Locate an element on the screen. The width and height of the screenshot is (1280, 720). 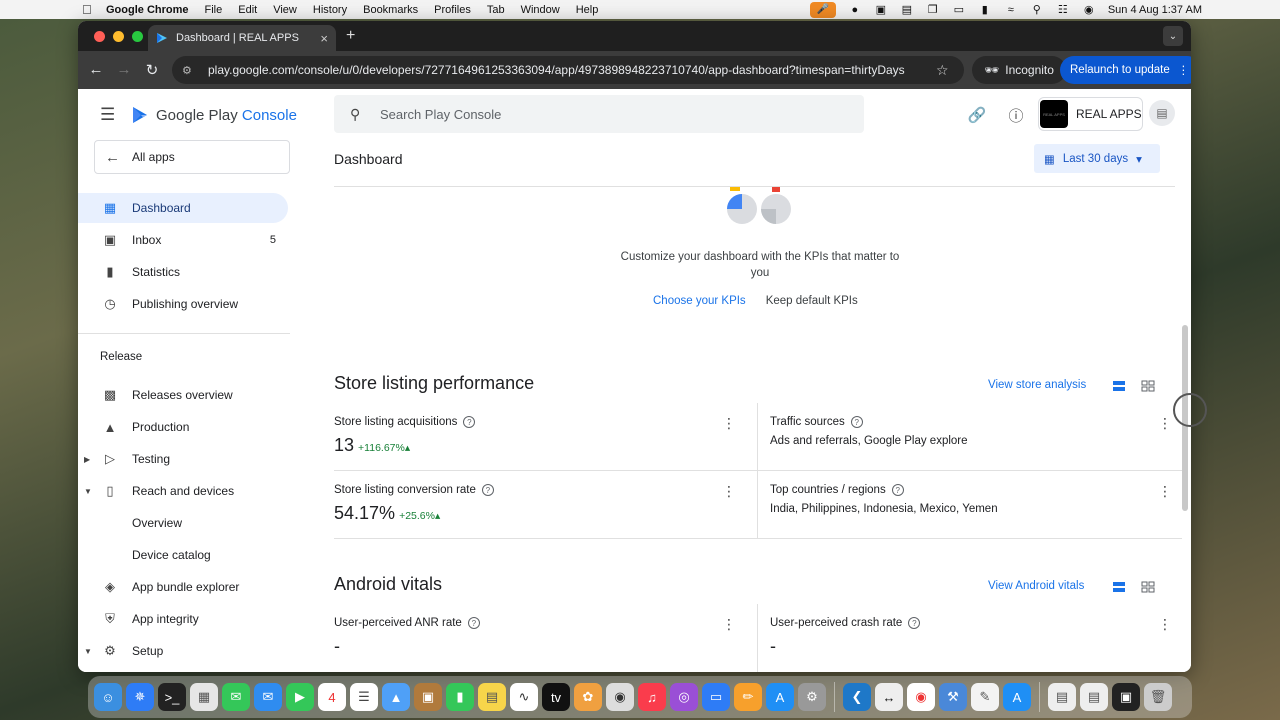
zoom-window-button is located at coordinates (137, 36).